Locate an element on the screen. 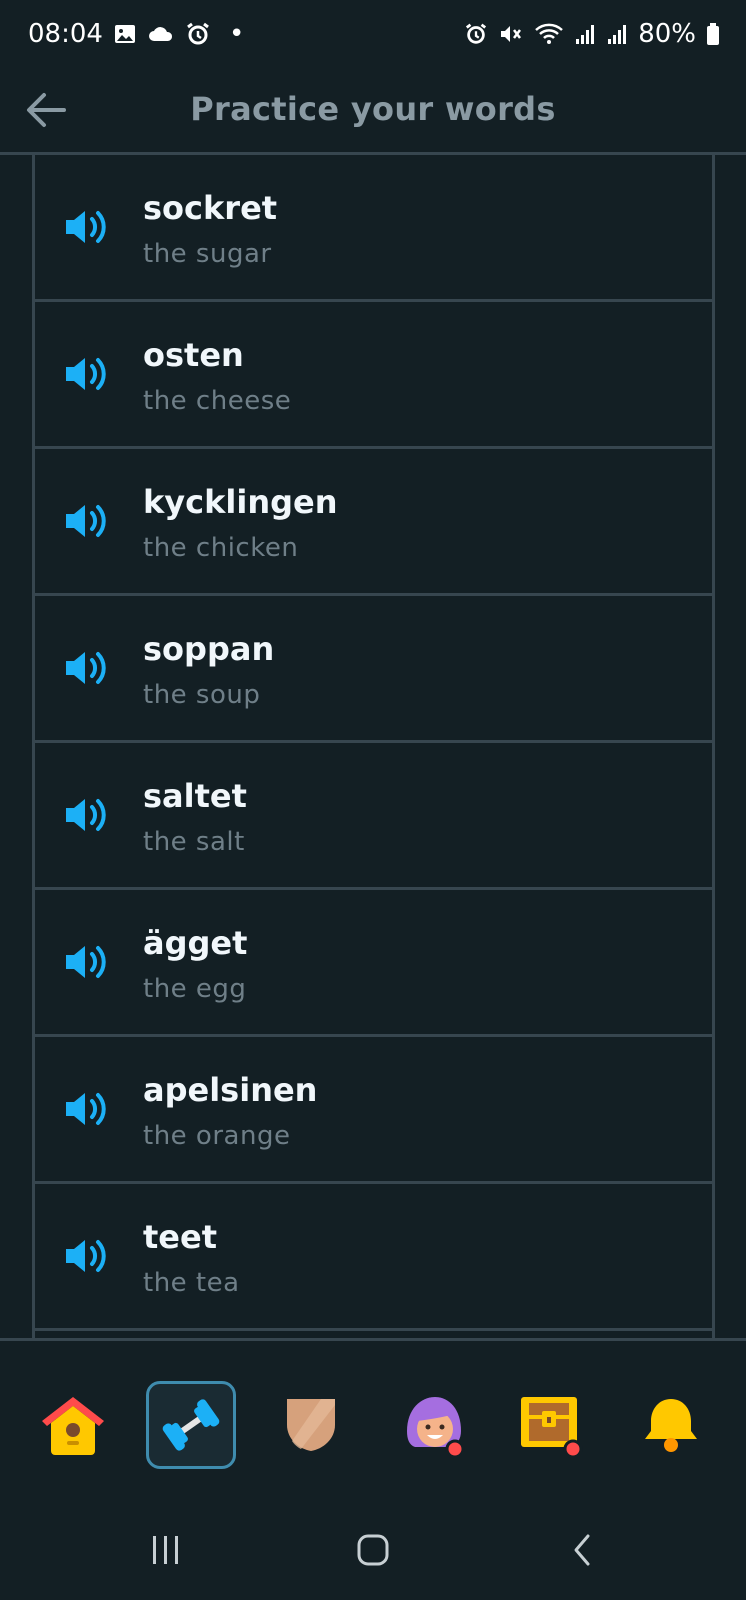  word-row: ägget the egg is located at coordinates (373, 963).